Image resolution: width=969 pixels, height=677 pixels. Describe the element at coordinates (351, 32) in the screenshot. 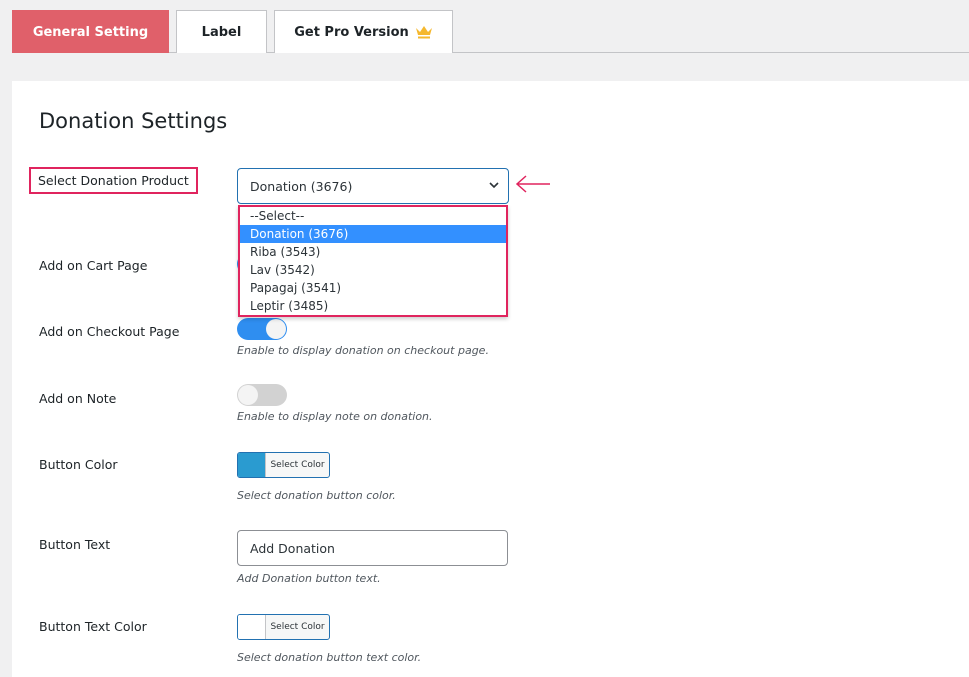

I see `tab-label: Get Pro Version` at that location.